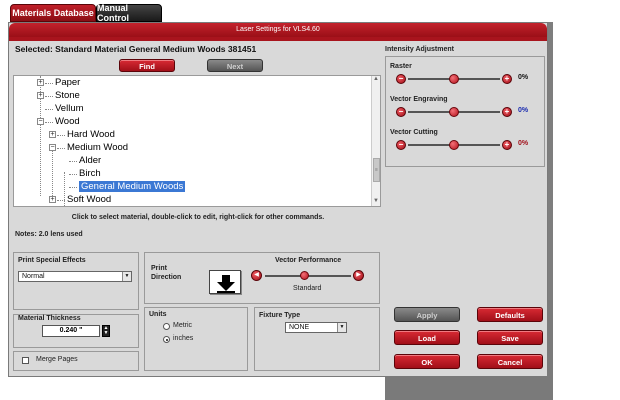 This screenshot has width=620, height=400. I want to click on merge-pages-label: Merge Pages, so click(57, 359).